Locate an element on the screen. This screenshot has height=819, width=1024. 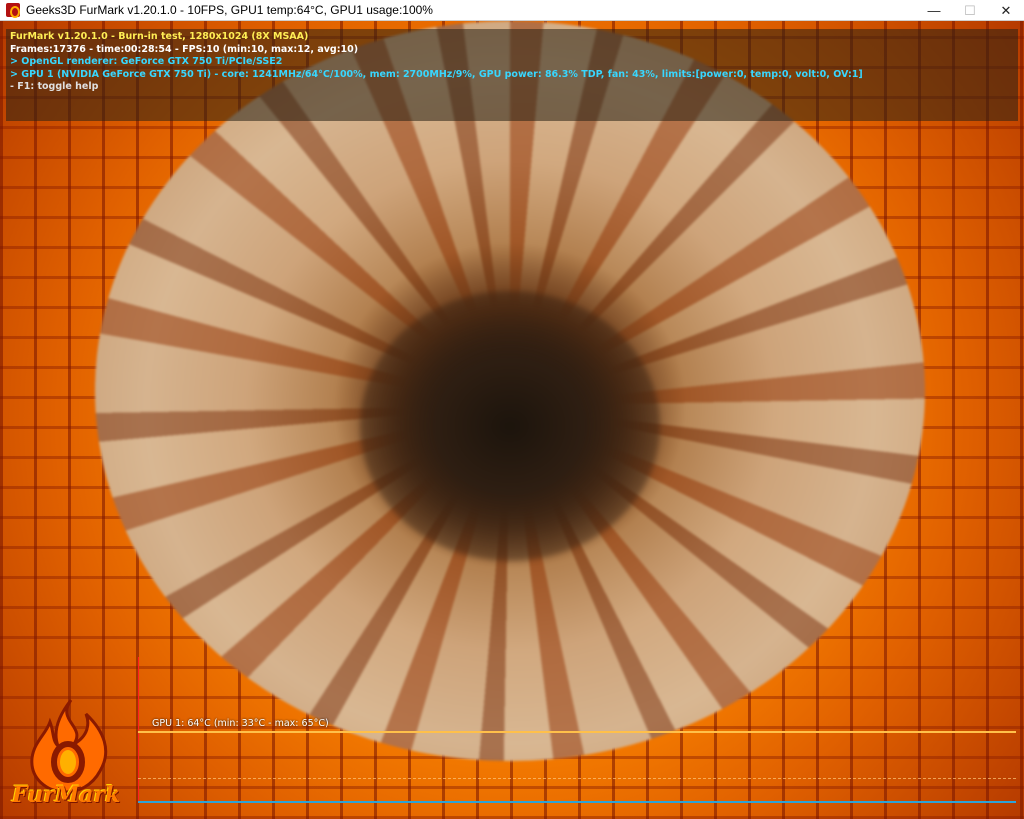
fur-donut-center is located at coordinates (510, 426).